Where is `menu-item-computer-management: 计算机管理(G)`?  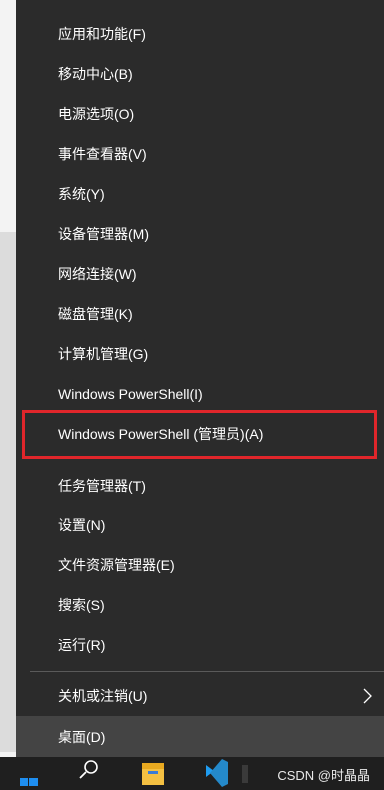
menu-item-computer-management: 计算机管理(G) is located at coordinates (200, 354).